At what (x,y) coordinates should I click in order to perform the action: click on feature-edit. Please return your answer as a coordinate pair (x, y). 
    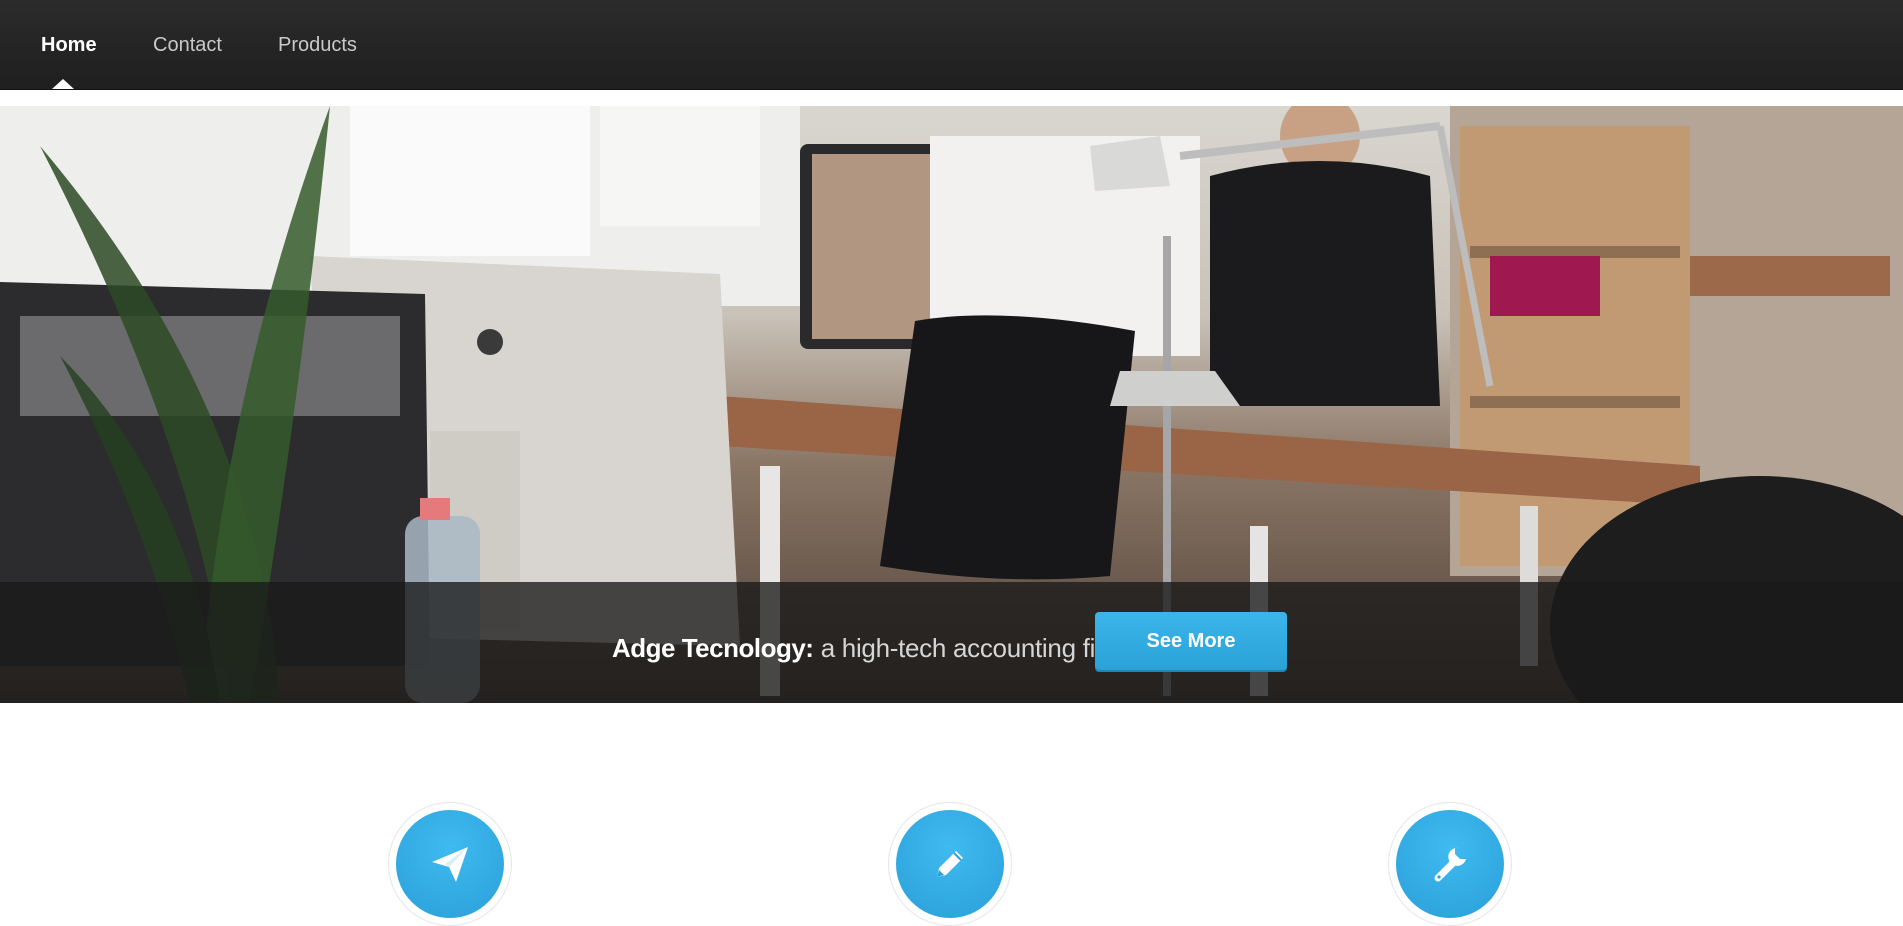
    Looking at the image, I should click on (950, 864).